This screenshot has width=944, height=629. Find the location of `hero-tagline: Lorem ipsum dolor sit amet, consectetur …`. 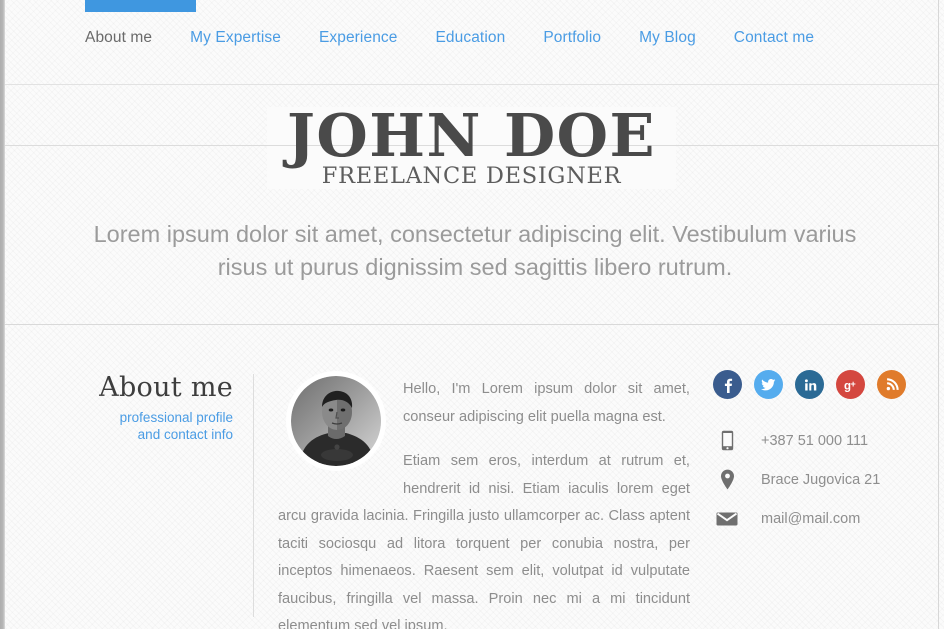

hero-tagline: Lorem ipsum dolor sit amet, consectetur … is located at coordinates (475, 250).